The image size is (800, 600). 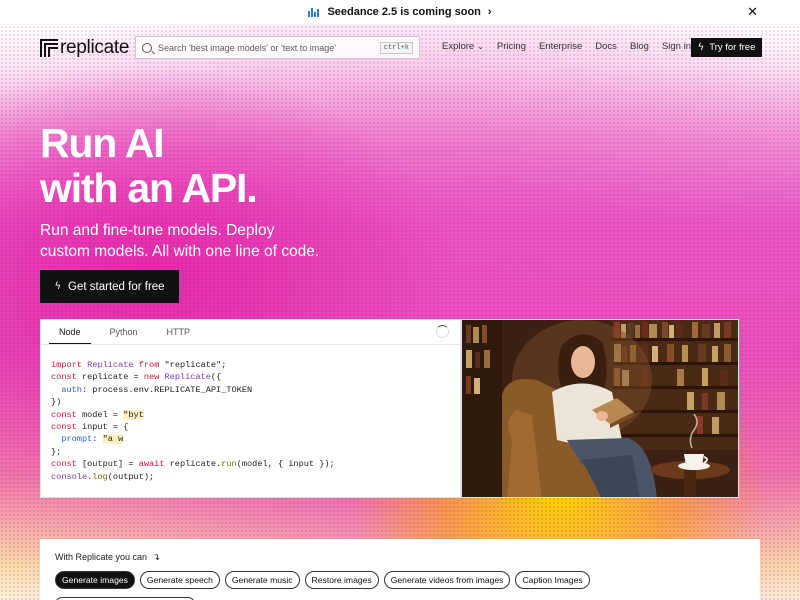 What do you see at coordinates (157, 230) in the screenshot?
I see `hero-subtitle-line-1: Run and fine-tune models. Deploy` at bounding box center [157, 230].